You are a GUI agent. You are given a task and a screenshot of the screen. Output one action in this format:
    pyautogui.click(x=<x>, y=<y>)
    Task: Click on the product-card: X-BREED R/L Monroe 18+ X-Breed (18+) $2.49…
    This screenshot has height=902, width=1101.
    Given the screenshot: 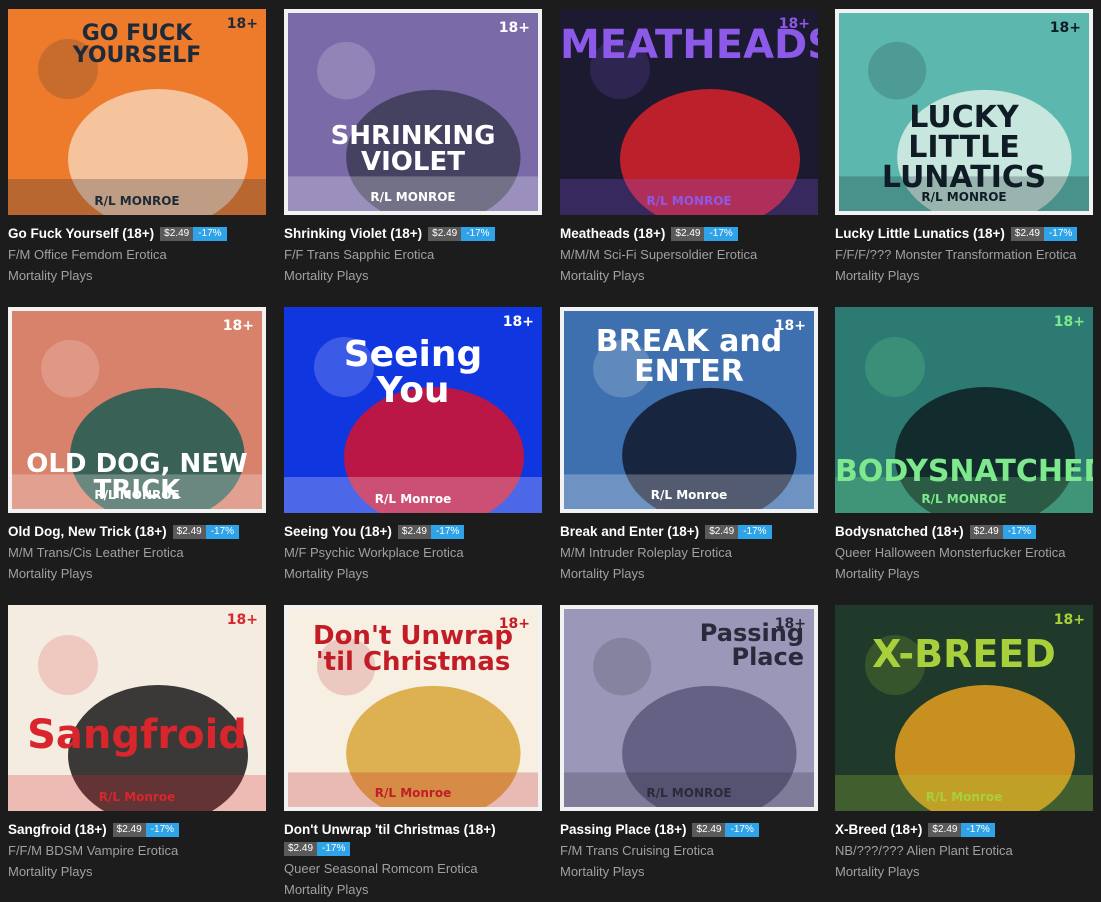 What is the action you would take?
    pyautogui.click(x=964, y=742)
    